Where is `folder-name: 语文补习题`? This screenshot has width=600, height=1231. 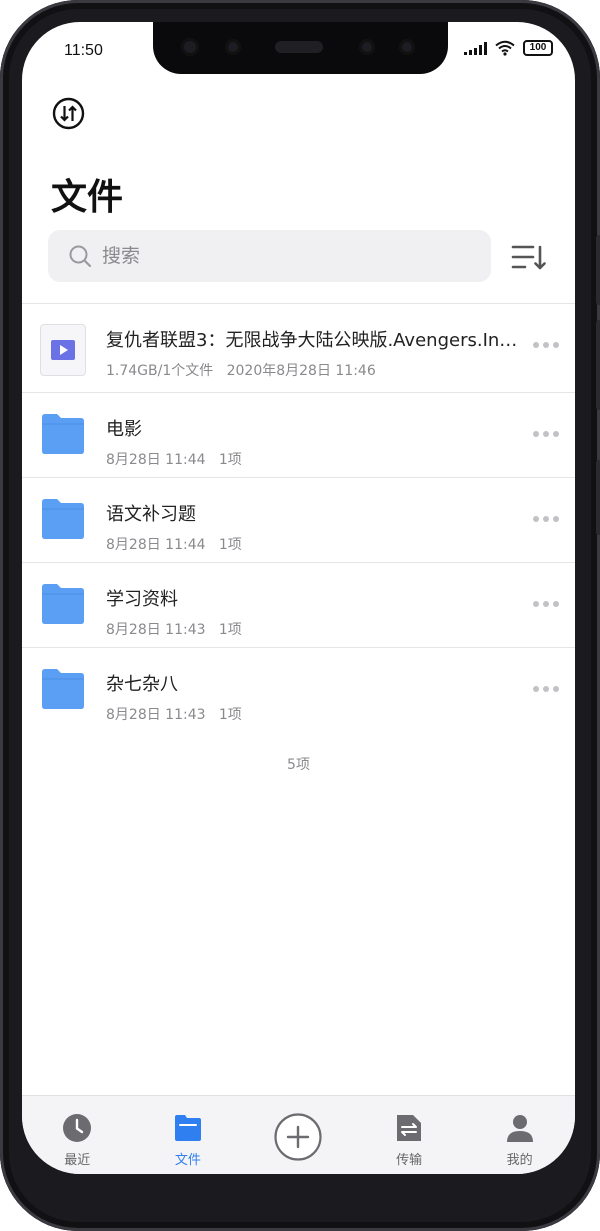 folder-name: 语文补习题 is located at coordinates (151, 514).